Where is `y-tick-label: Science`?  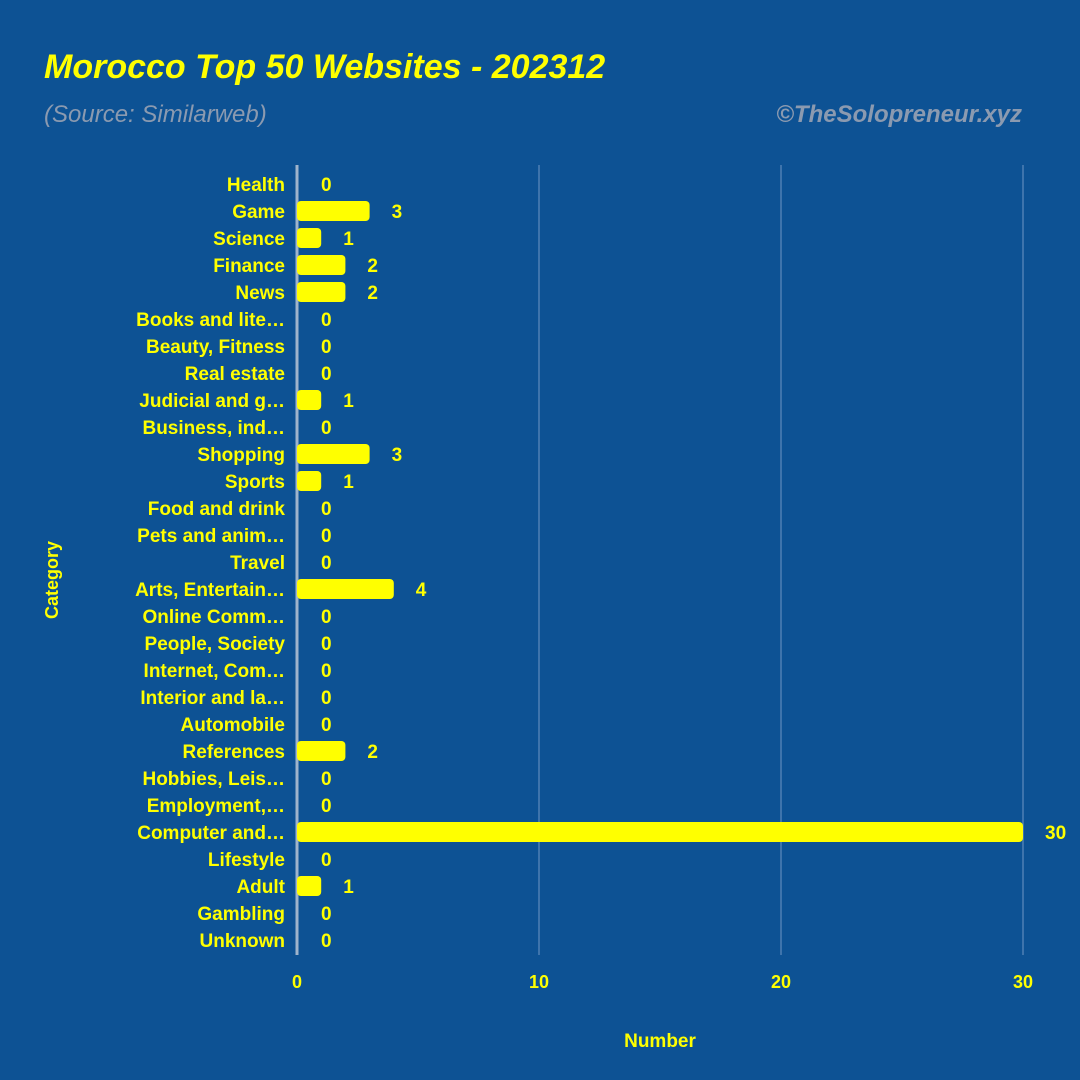
y-tick-label: Science is located at coordinates (249, 239).